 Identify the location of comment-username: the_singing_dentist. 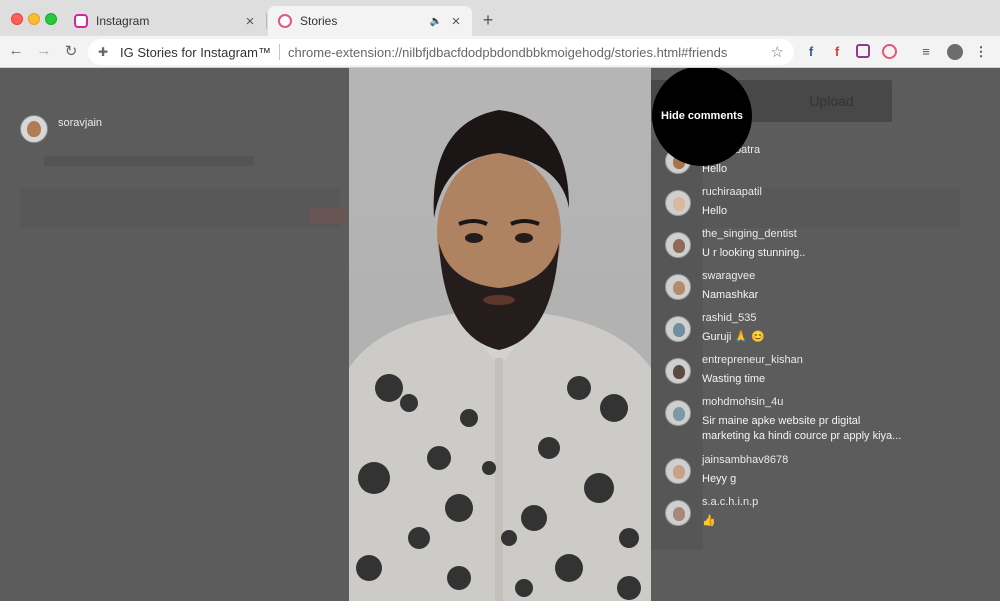
(749, 234).